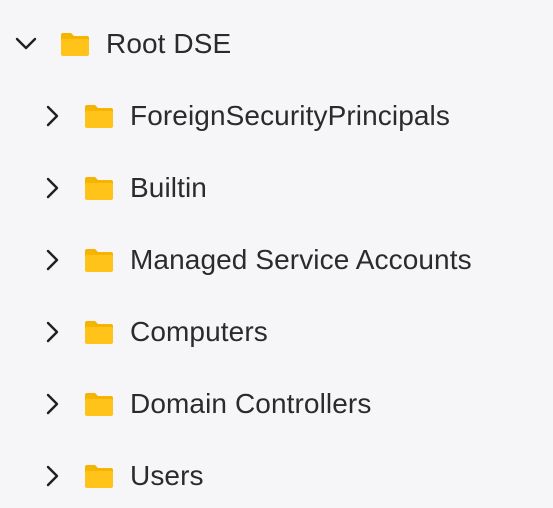 The width and height of the screenshot is (553, 508). I want to click on tree-node-label: Managed Service Accounts, so click(301, 259).